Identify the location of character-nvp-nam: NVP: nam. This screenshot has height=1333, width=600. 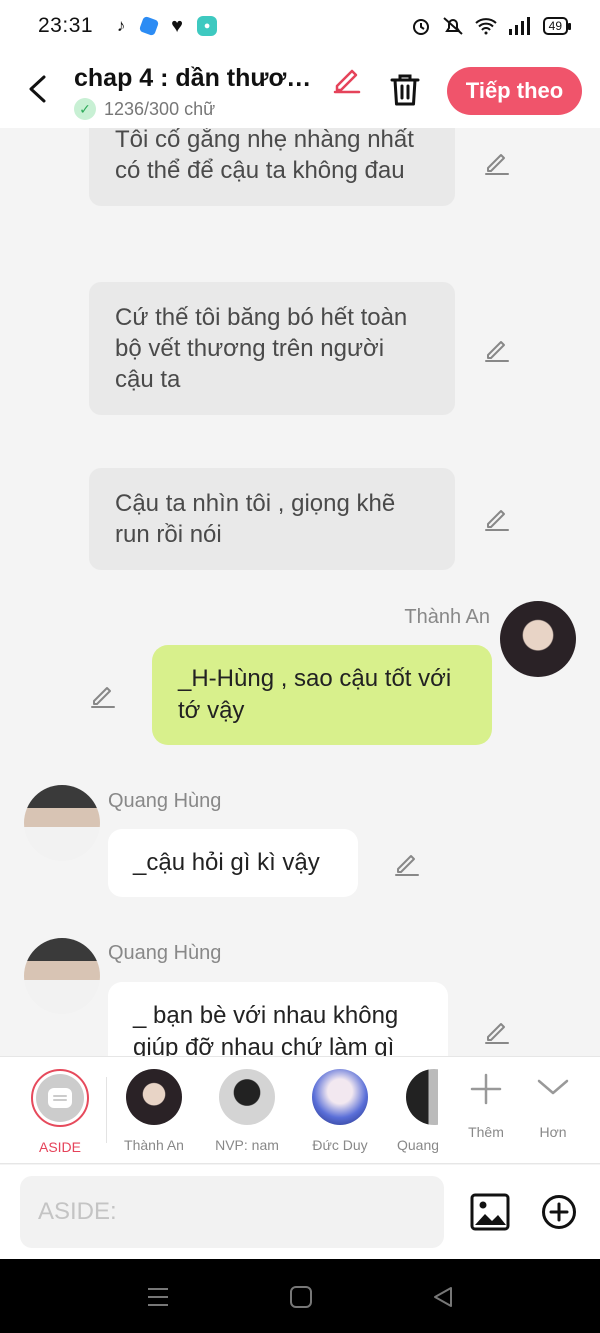
(247, 1111).